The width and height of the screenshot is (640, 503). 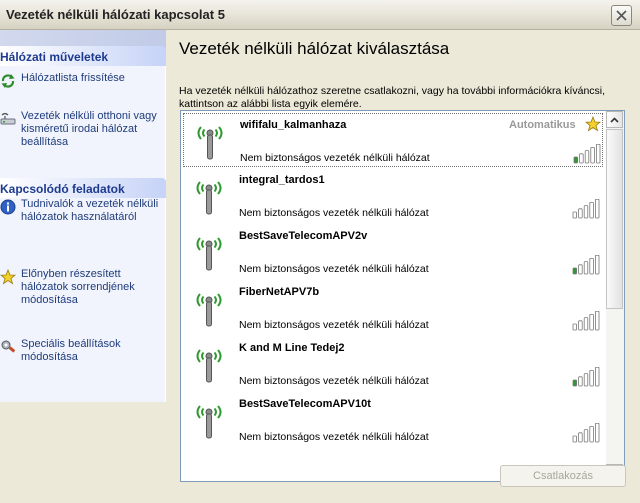 I want to click on wireless-setup-icon, so click(x=8, y=118).